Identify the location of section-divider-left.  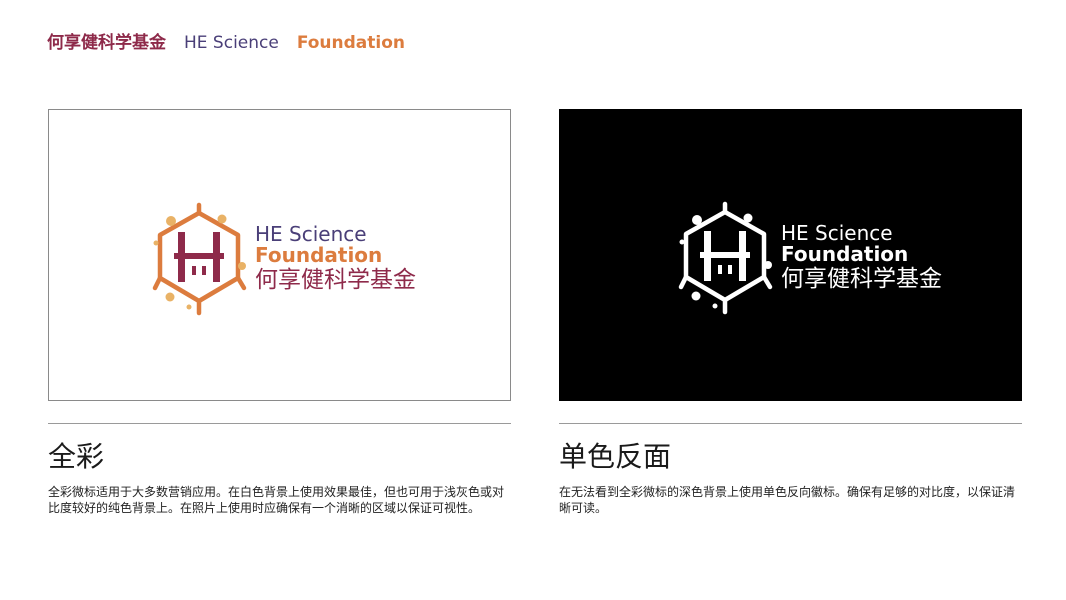
(279, 423).